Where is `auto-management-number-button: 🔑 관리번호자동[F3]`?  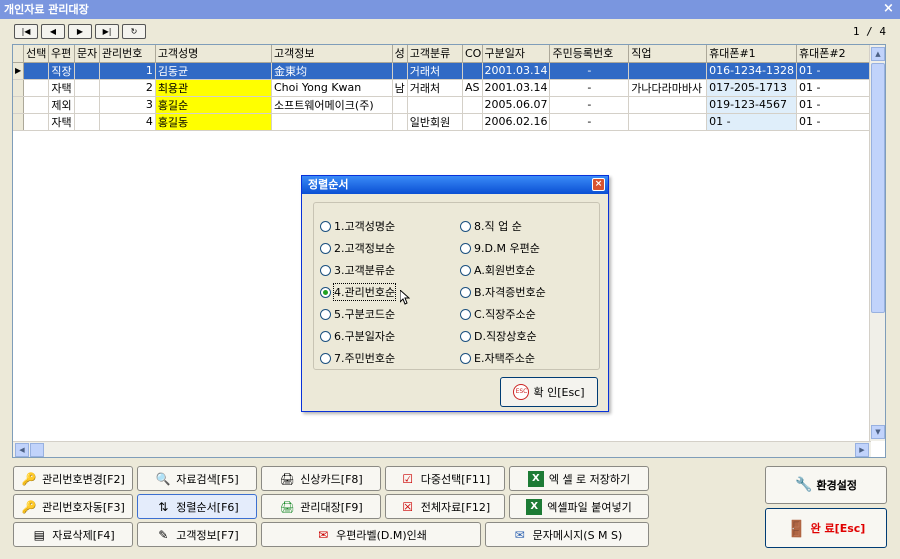
auto-management-number-button: 🔑 관리번호자동[F3] is located at coordinates (73, 506).